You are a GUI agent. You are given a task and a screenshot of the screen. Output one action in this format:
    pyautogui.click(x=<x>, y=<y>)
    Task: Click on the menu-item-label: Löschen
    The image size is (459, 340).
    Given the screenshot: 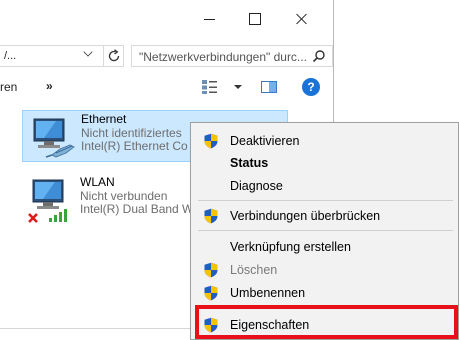 What is the action you would take?
    pyautogui.click(x=254, y=270)
    